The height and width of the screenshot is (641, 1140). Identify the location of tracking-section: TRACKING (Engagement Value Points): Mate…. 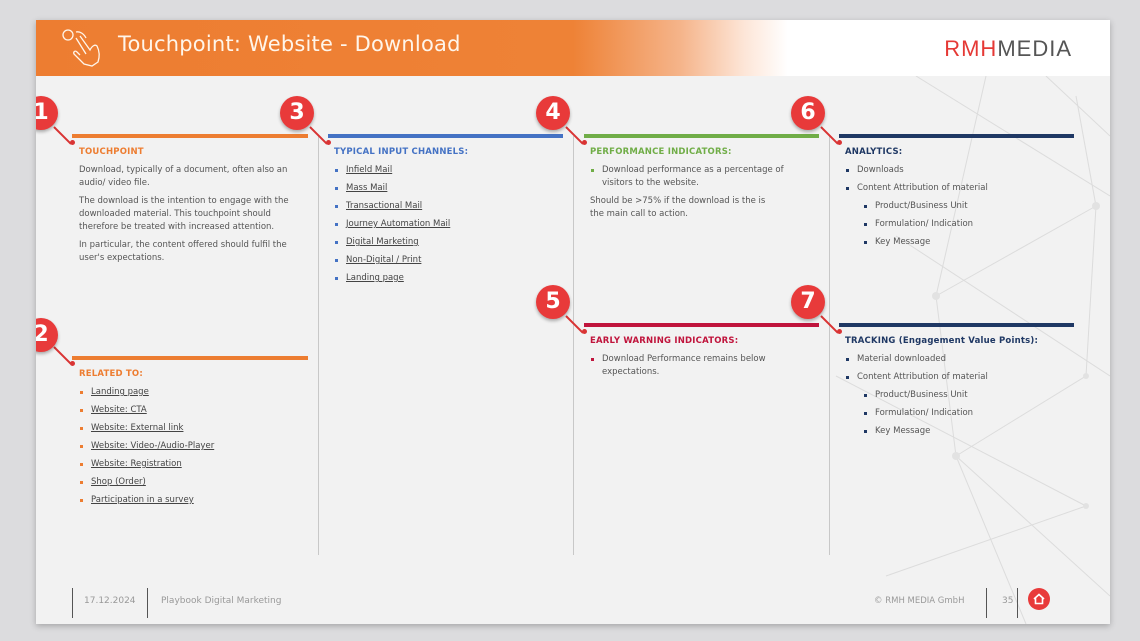
(957, 389).